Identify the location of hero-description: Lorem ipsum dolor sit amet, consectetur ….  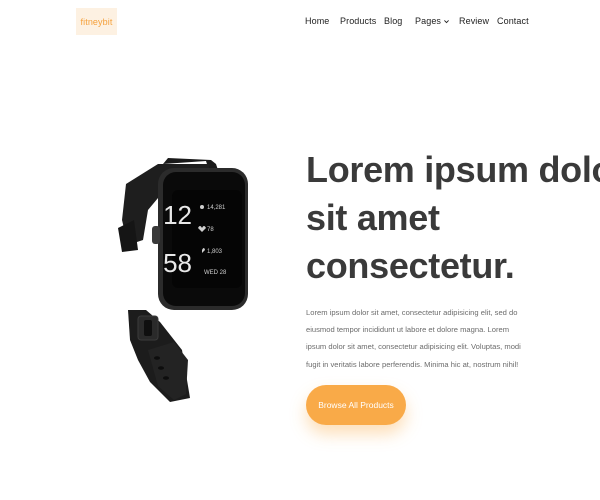
(413, 338).